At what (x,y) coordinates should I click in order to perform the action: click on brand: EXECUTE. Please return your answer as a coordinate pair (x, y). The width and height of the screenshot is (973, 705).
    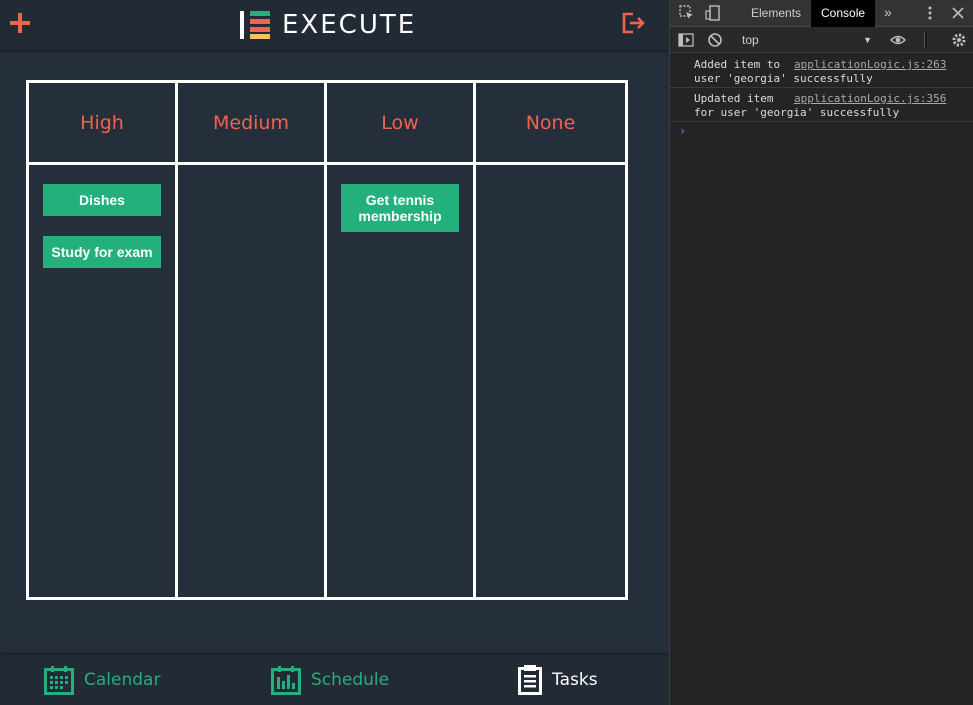
    Looking at the image, I should click on (328, 25).